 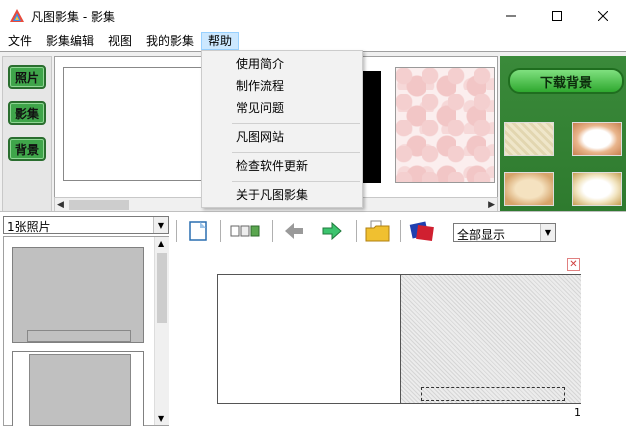 I want to click on menu-album-edit: 影集编辑, so click(x=70, y=41).